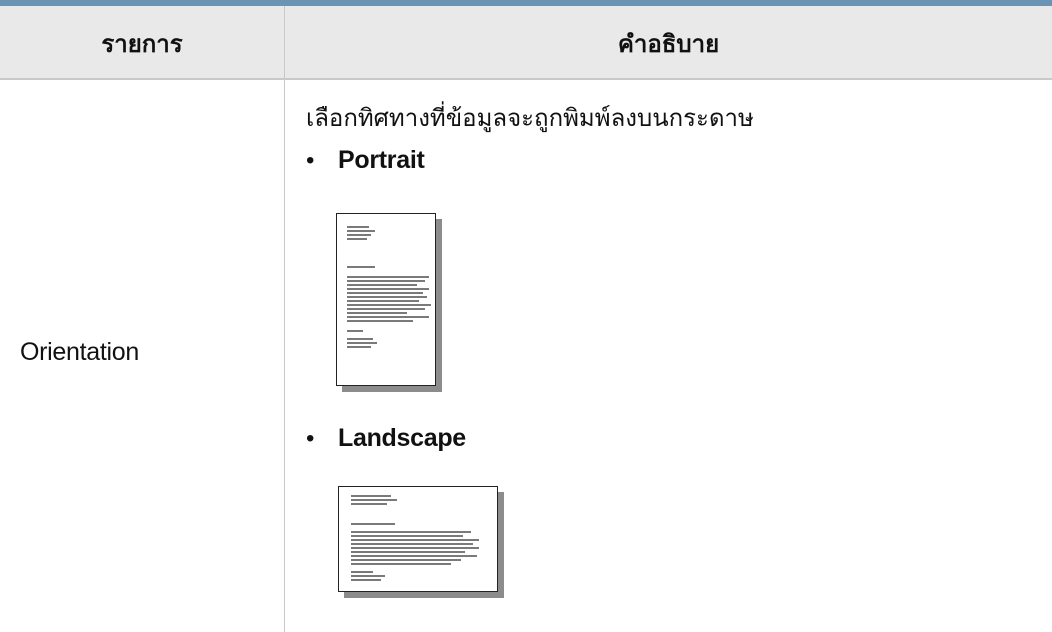 The width and height of the screenshot is (1052, 632). Describe the element at coordinates (418, 539) in the screenshot. I see `landscape-page-icon` at that location.